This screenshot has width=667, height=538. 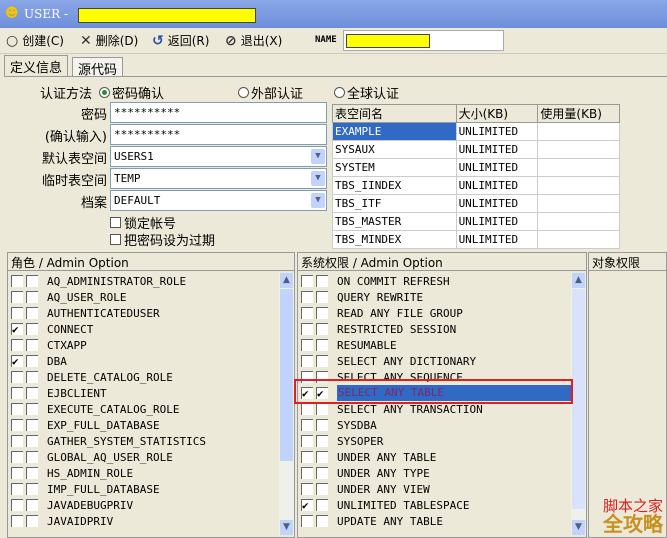 What do you see at coordinates (435, 457) in the screenshot?
I see `list-item: UNDER ANY TABLE` at bounding box center [435, 457].